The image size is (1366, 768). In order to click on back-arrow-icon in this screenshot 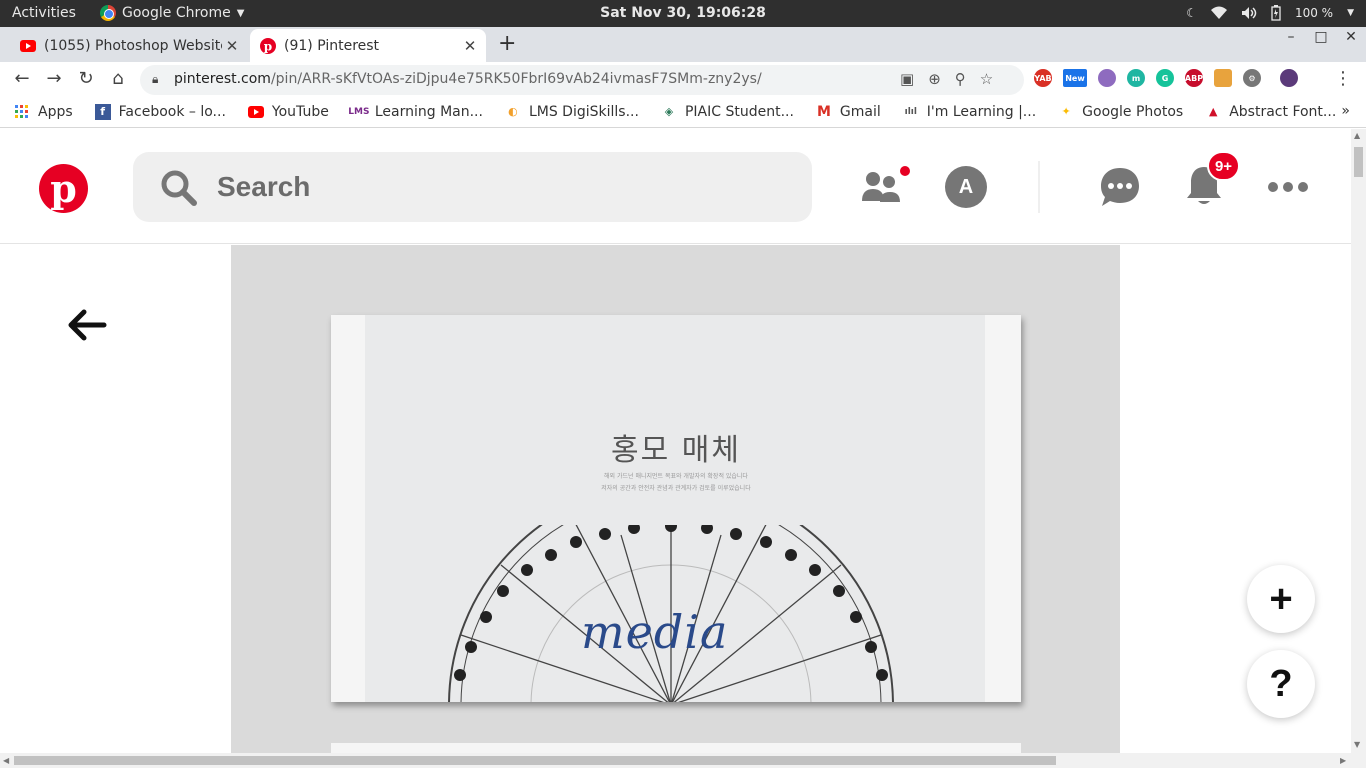, I will do `click(87, 327)`.